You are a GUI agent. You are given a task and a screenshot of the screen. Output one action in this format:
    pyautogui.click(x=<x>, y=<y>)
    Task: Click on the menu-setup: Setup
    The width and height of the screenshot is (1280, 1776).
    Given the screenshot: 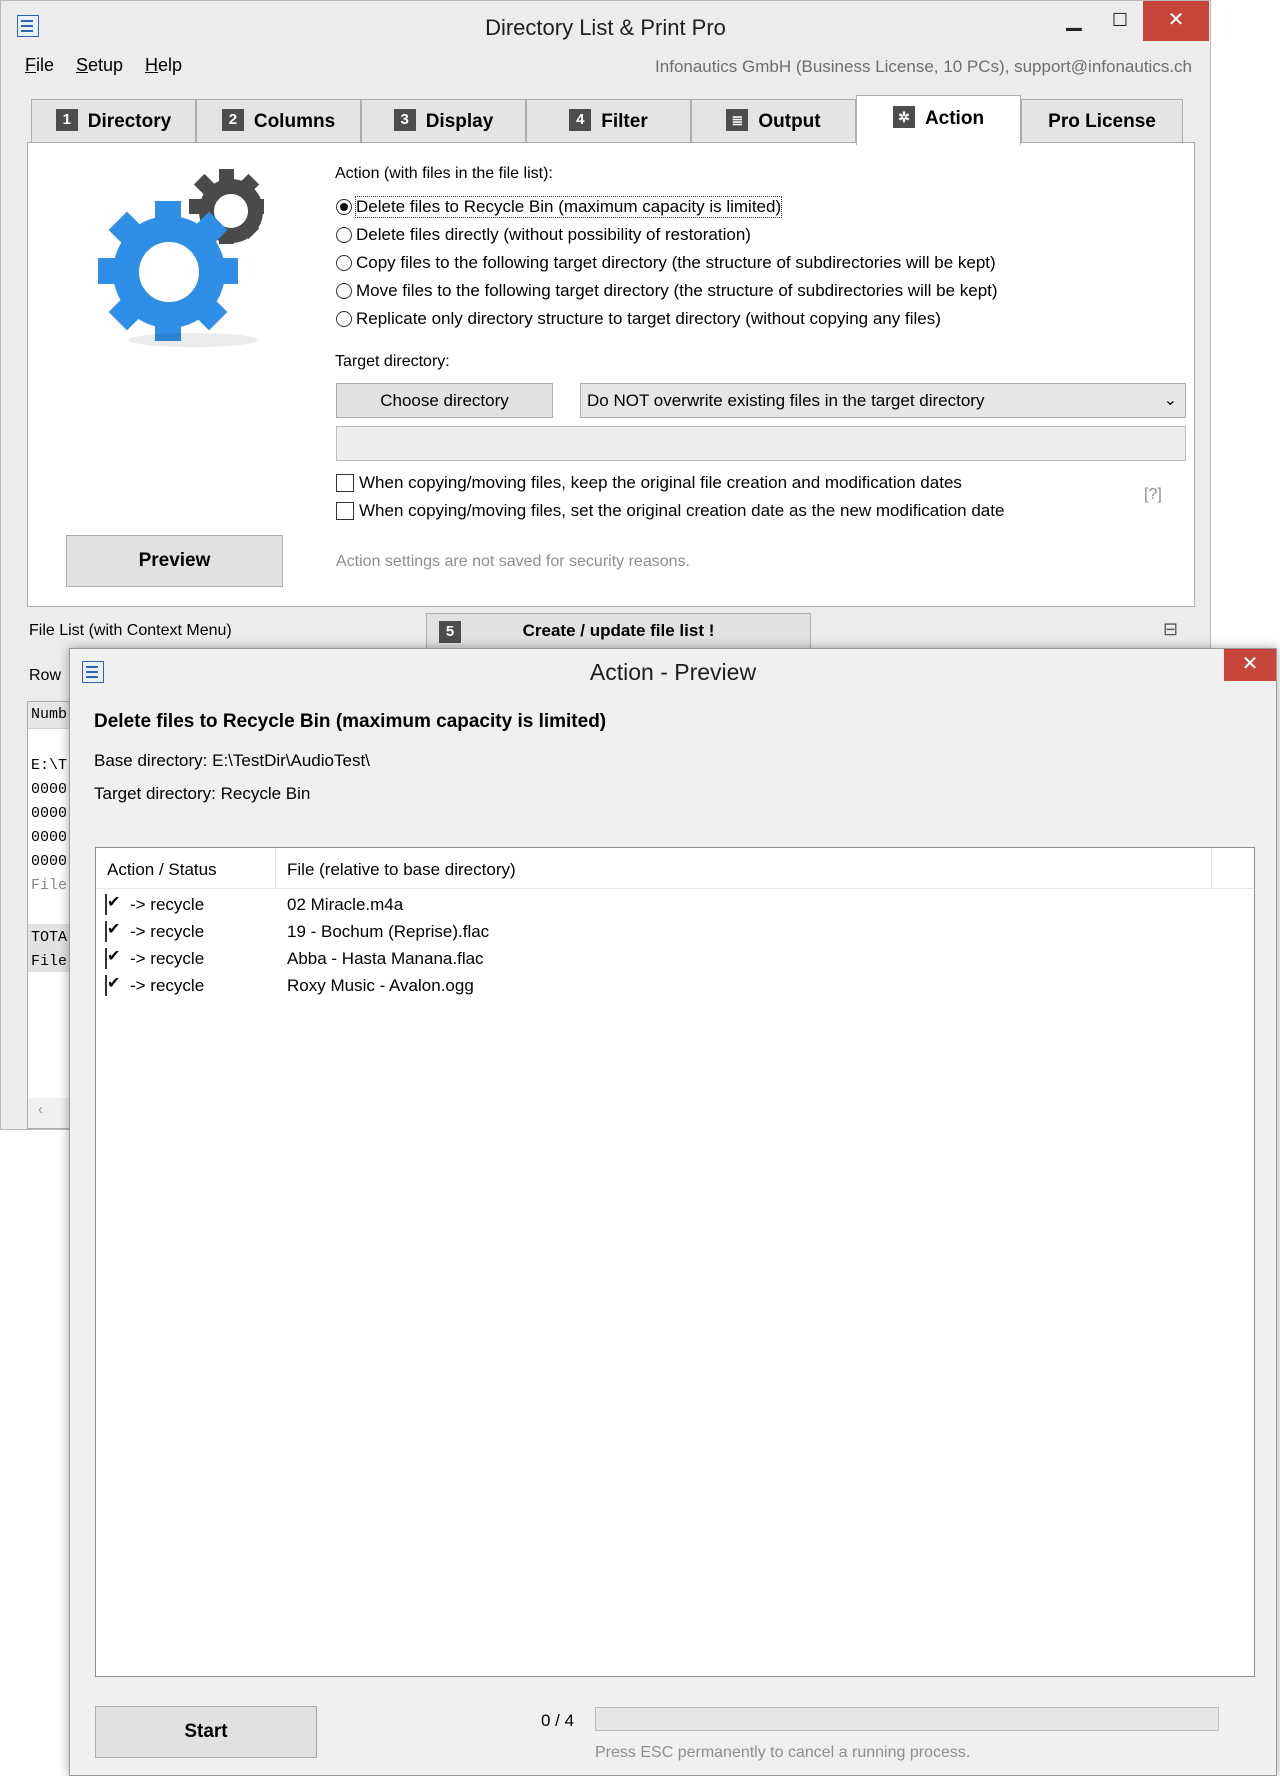 What is the action you would take?
    pyautogui.click(x=99, y=65)
    